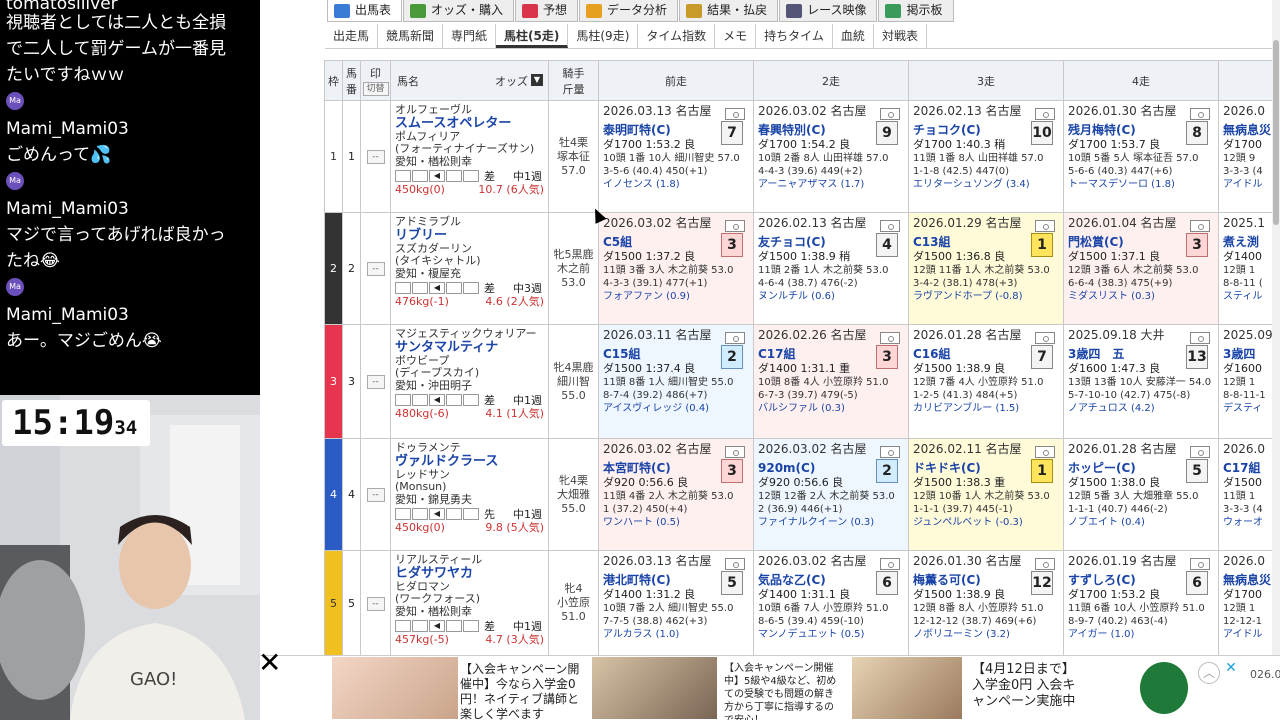 The width and height of the screenshot is (1280, 720). I want to click on subtab-0: 出走馬, so click(352, 36).